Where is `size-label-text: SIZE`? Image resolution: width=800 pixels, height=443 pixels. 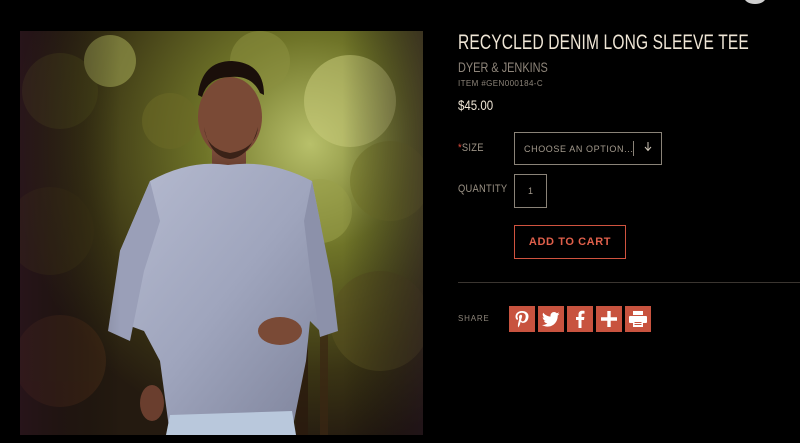
size-label-text: SIZE is located at coordinates (472, 148).